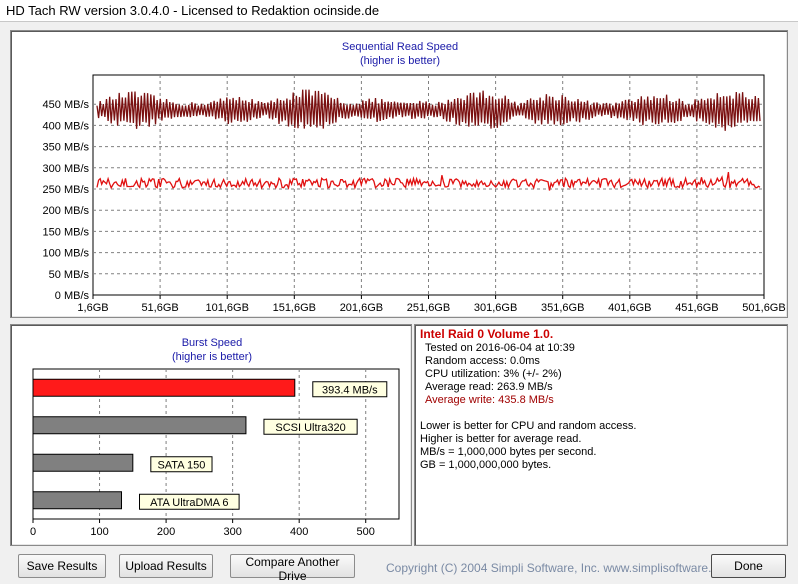 The height and width of the screenshot is (584, 798). I want to click on burst-bar-label: 393.4 MB/s, so click(350, 389).